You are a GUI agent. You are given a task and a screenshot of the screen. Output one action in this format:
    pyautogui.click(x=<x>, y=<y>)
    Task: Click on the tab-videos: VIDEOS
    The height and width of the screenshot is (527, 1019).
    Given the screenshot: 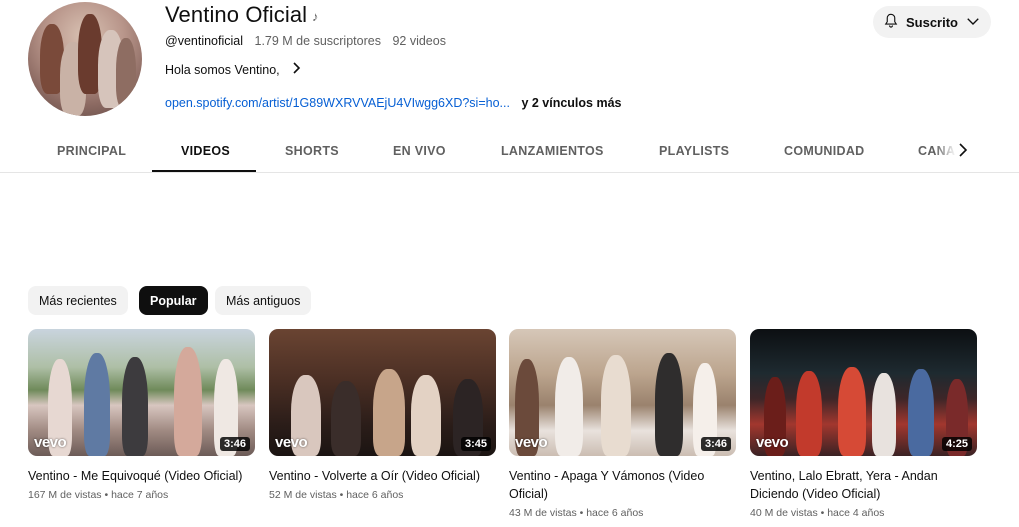 What is the action you would take?
    pyautogui.click(x=205, y=151)
    